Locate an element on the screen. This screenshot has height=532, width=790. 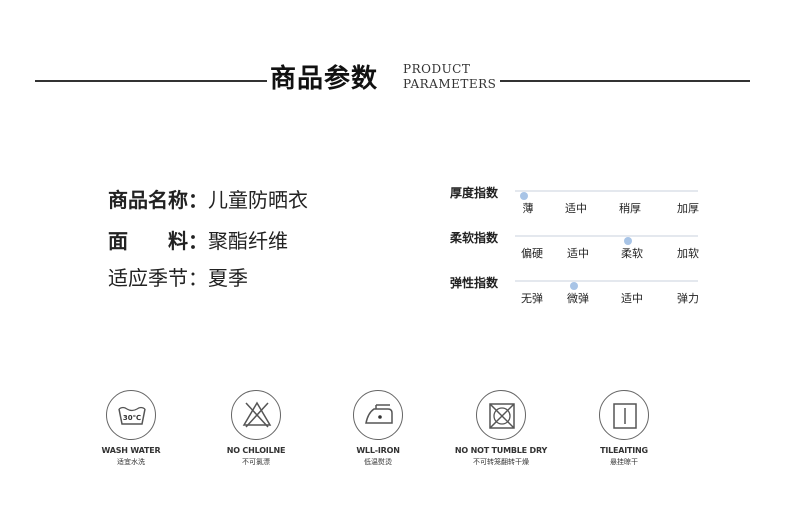
wash-temp-label: 30℃ is located at coordinates (132, 418).